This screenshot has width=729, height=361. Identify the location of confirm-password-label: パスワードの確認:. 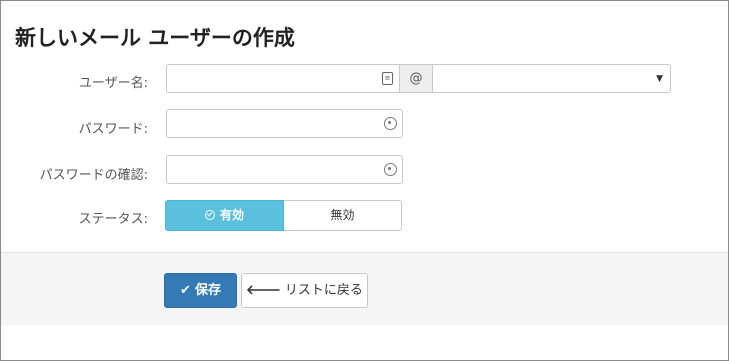
(93, 175).